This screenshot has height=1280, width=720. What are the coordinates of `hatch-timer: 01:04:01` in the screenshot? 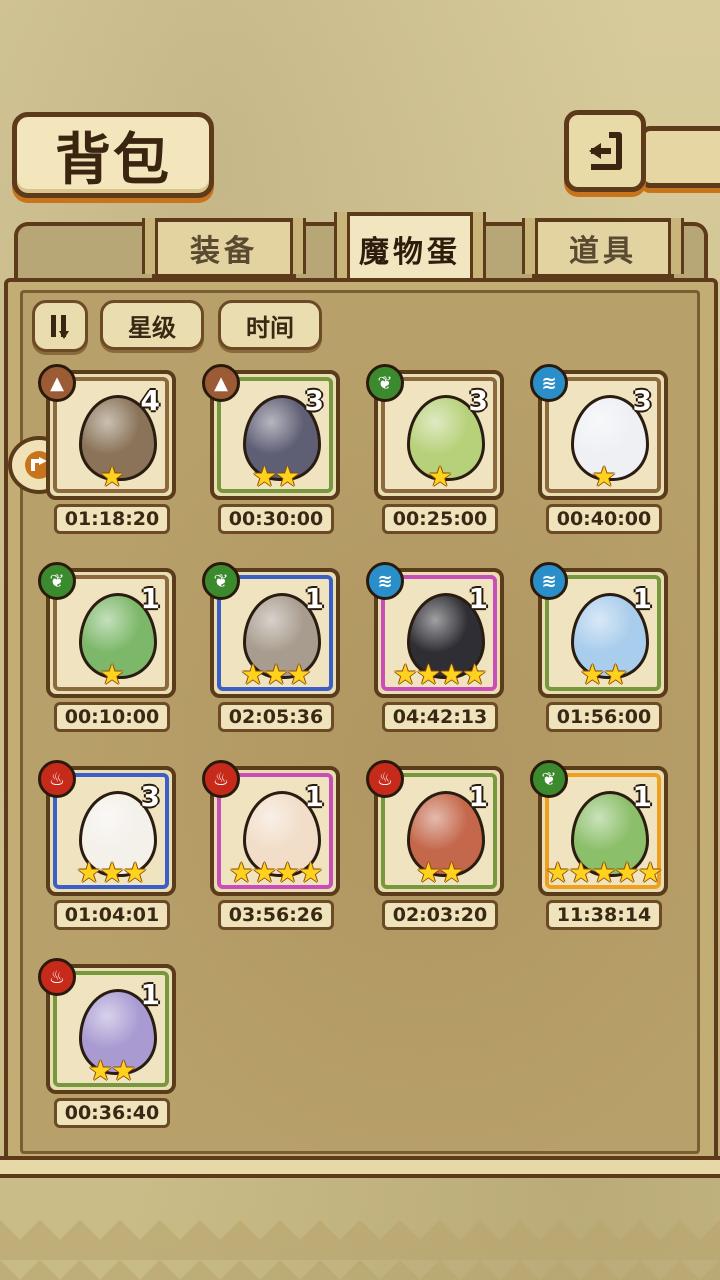 It's located at (112, 915).